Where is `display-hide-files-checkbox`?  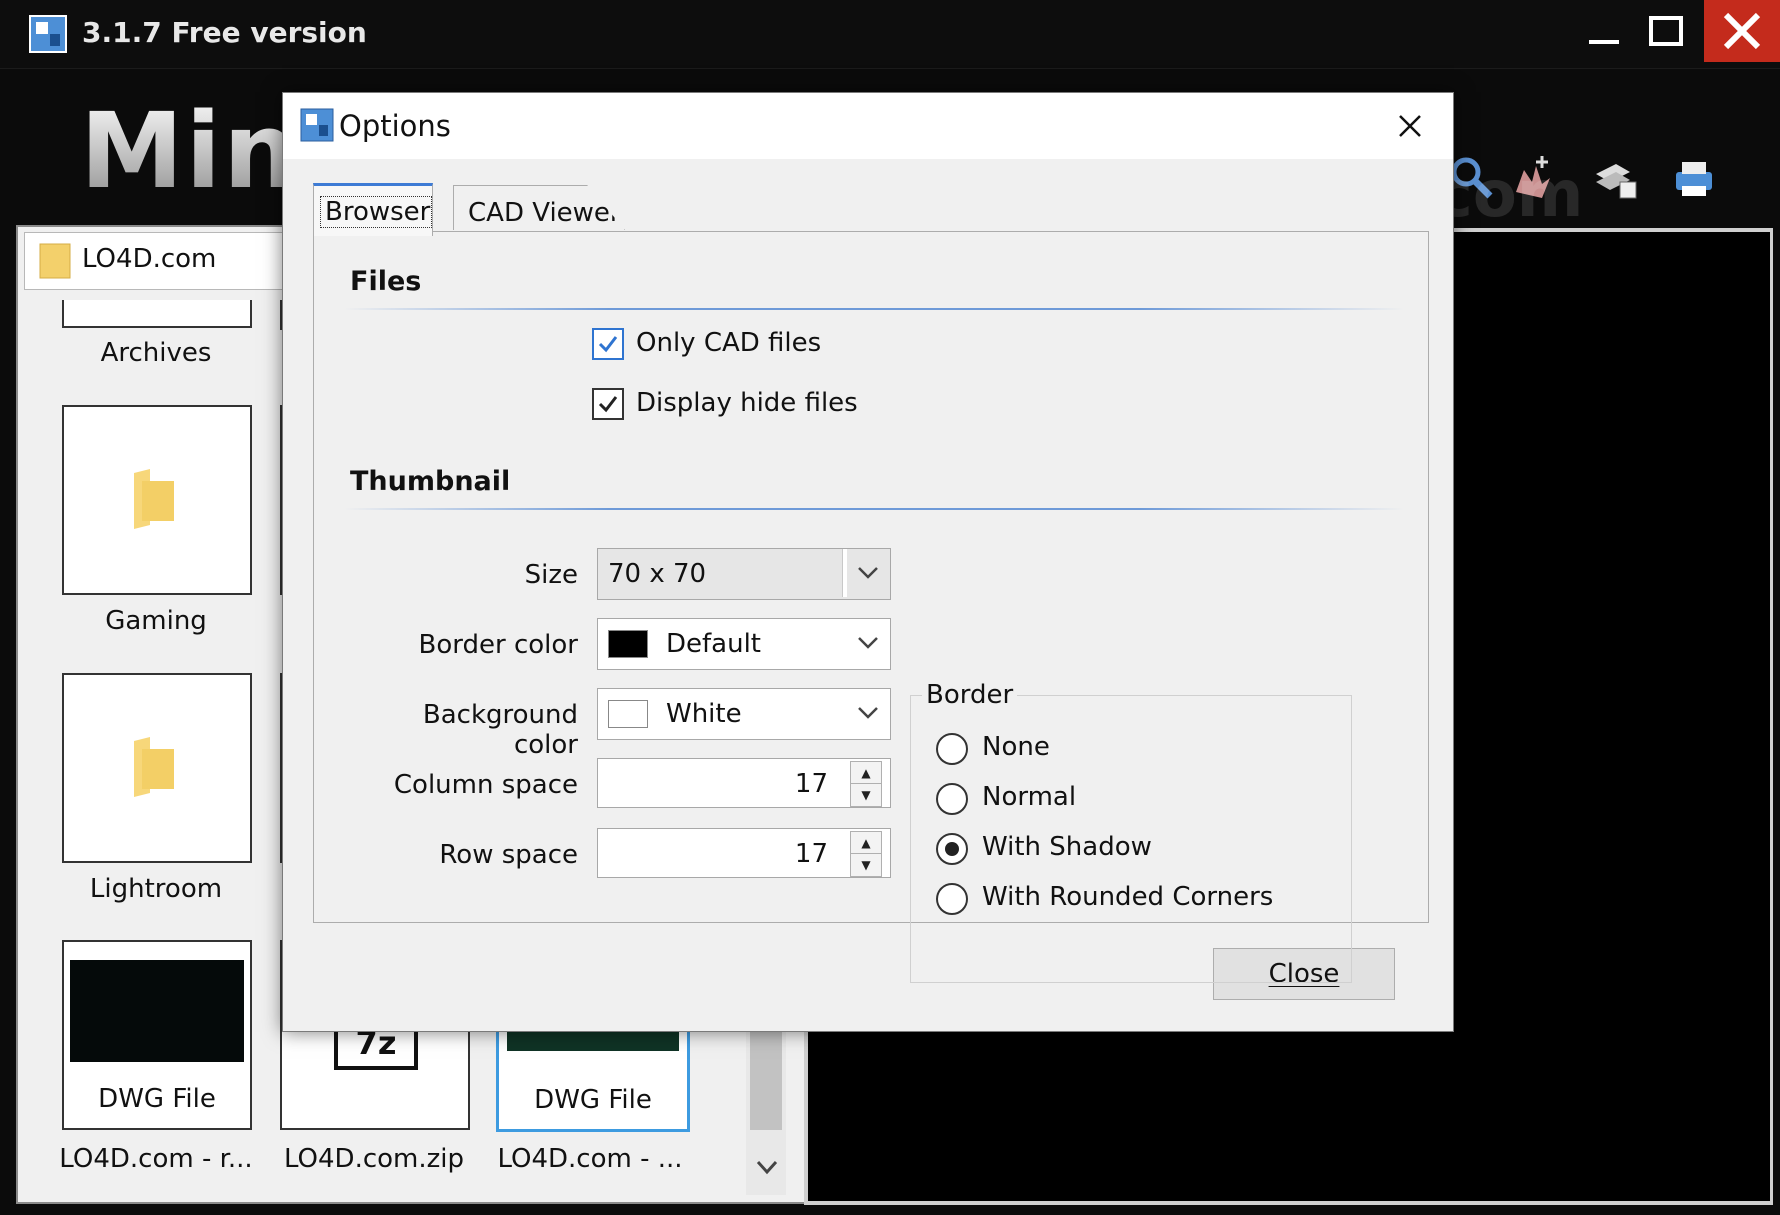
display-hide-files-checkbox is located at coordinates (608, 404).